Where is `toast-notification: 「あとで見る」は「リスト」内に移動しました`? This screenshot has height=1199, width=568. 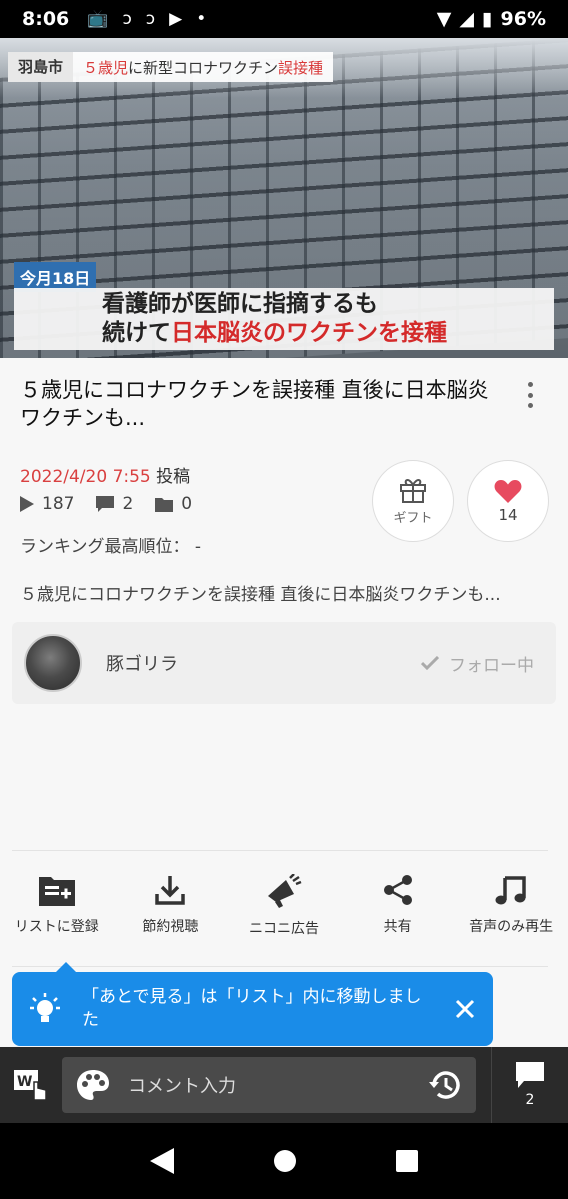
toast-notification: 「あとで見る」は「リスト」内に移動しました is located at coordinates (252, 1004).